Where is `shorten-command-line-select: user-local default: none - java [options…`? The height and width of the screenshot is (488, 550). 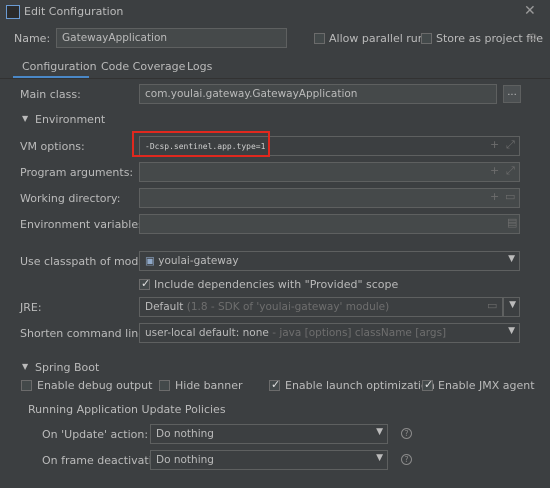 shorten-command-line-select: user-local default: none - java [options… is located at coordinates (329, 333).